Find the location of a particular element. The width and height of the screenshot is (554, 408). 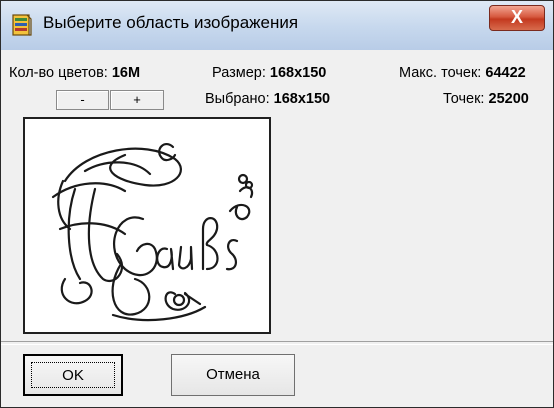

window-title: Выберите область изображения is located at coordinates (171, 22).